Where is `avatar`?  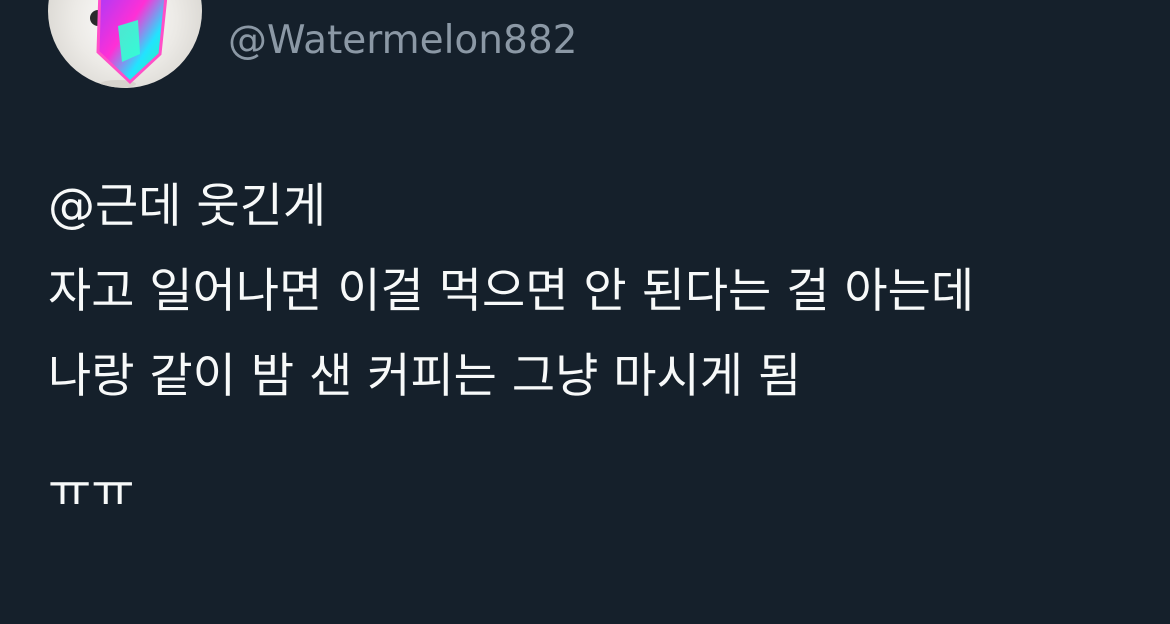
avatar is located at coordinates (125, 44).